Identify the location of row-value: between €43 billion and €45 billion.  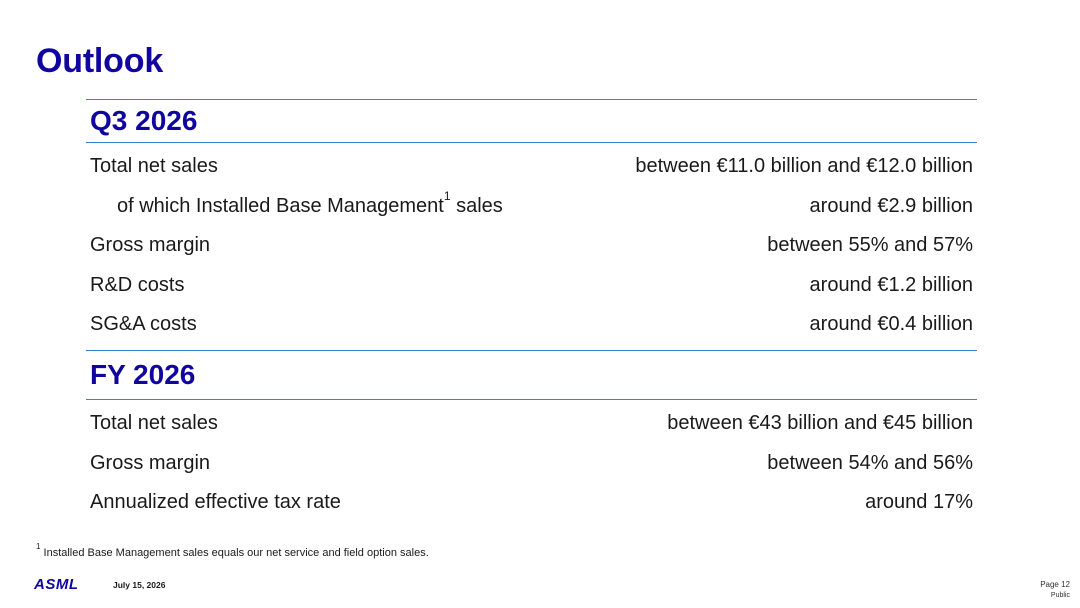
(820, 423).